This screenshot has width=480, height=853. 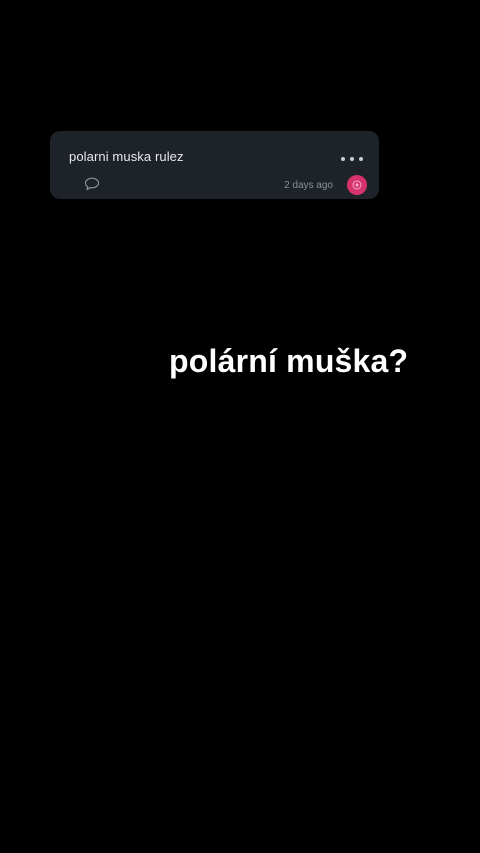 I want to click on more-options-button, so click(x=352, y=159).